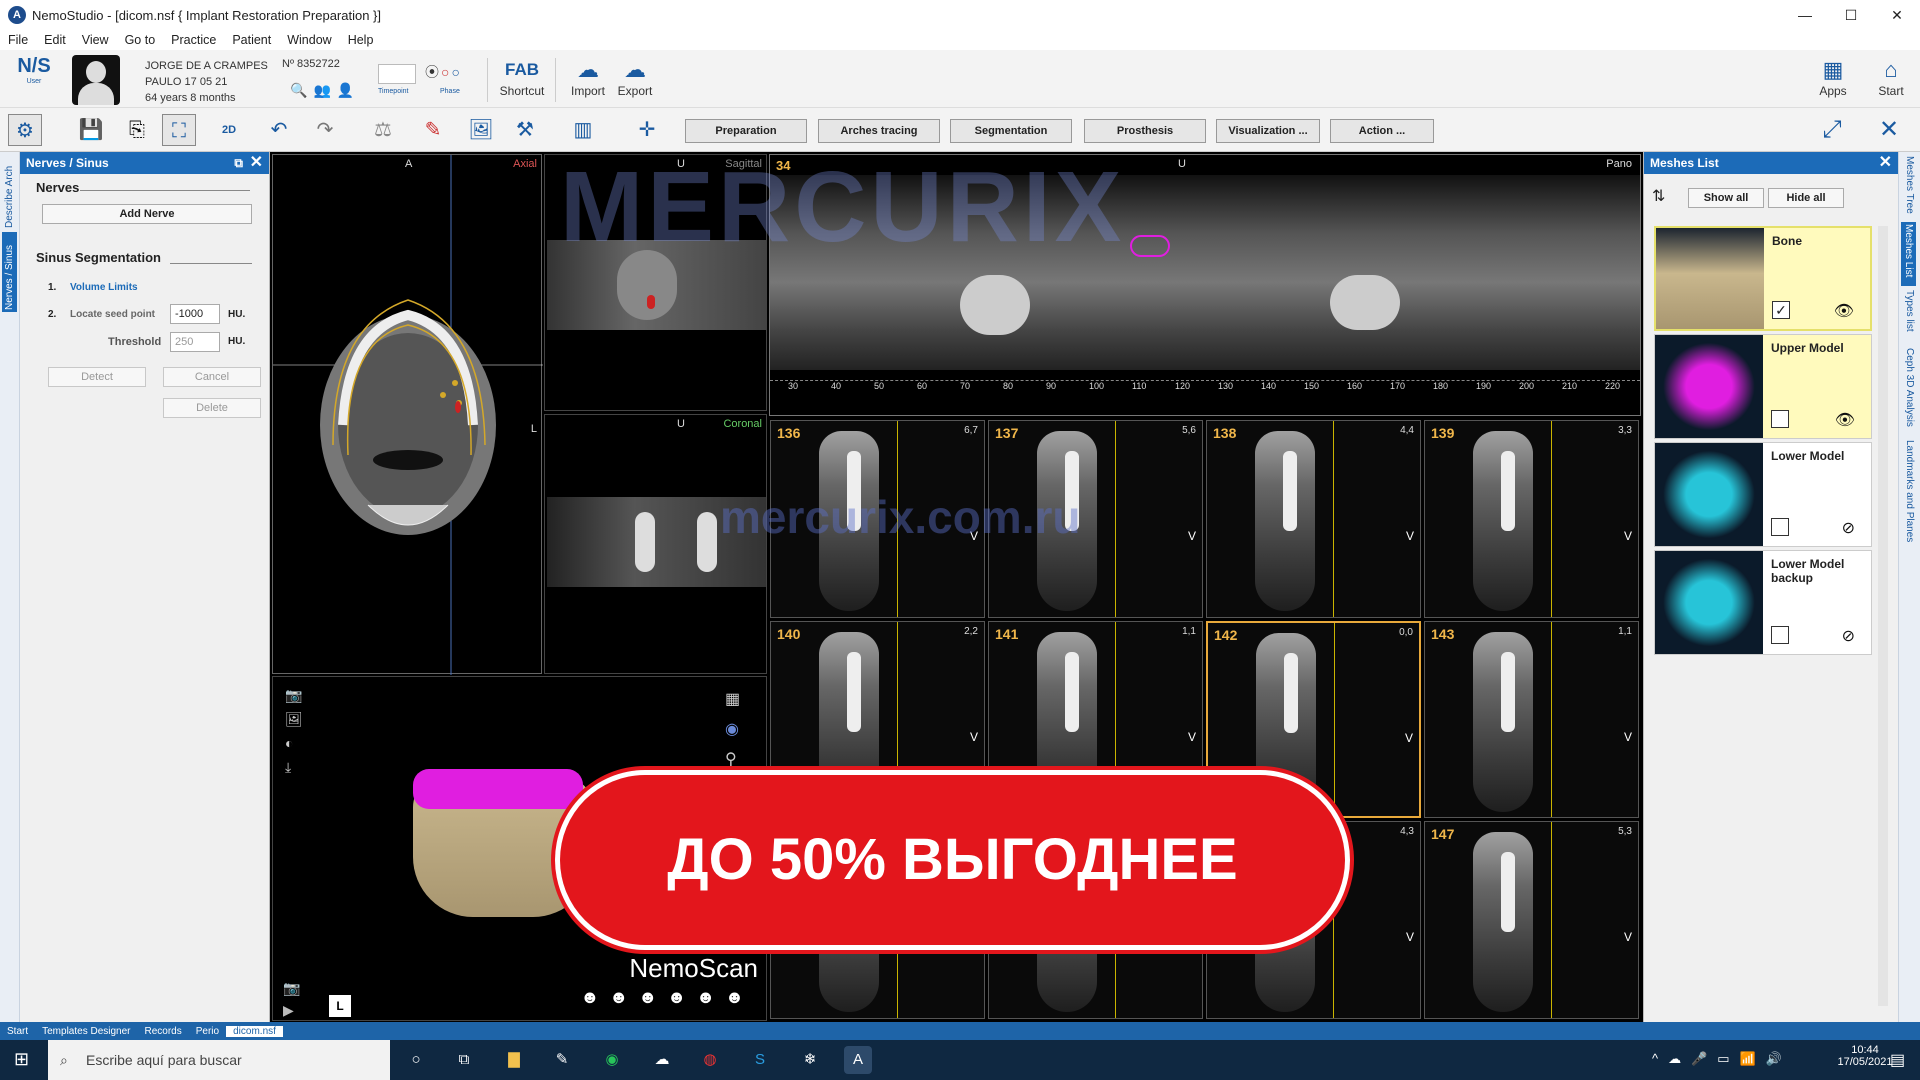 The height and width of the screenshot is (1080, 1920). Describe the element at coordinates (514, 1060) in the screenshot. I see `file-explorer-icon: ▇` at that location.